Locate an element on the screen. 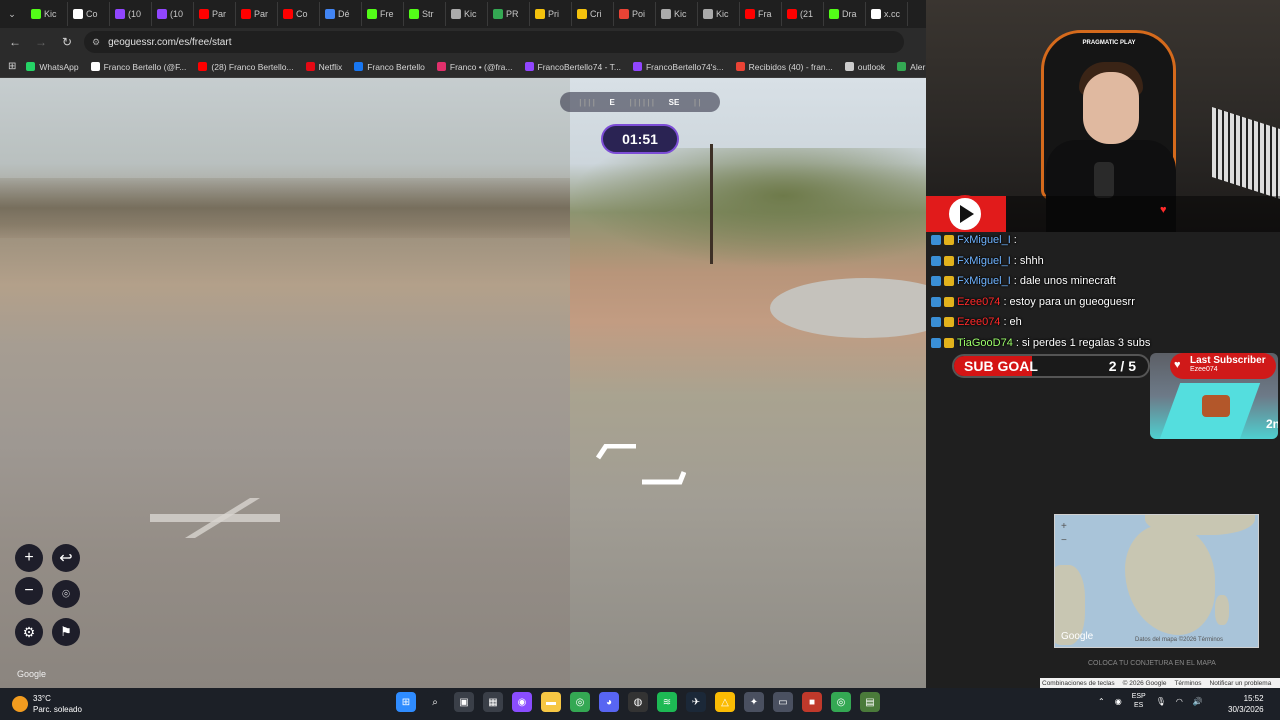  settings-button: ⚙ is located at coordinates (29, 632).